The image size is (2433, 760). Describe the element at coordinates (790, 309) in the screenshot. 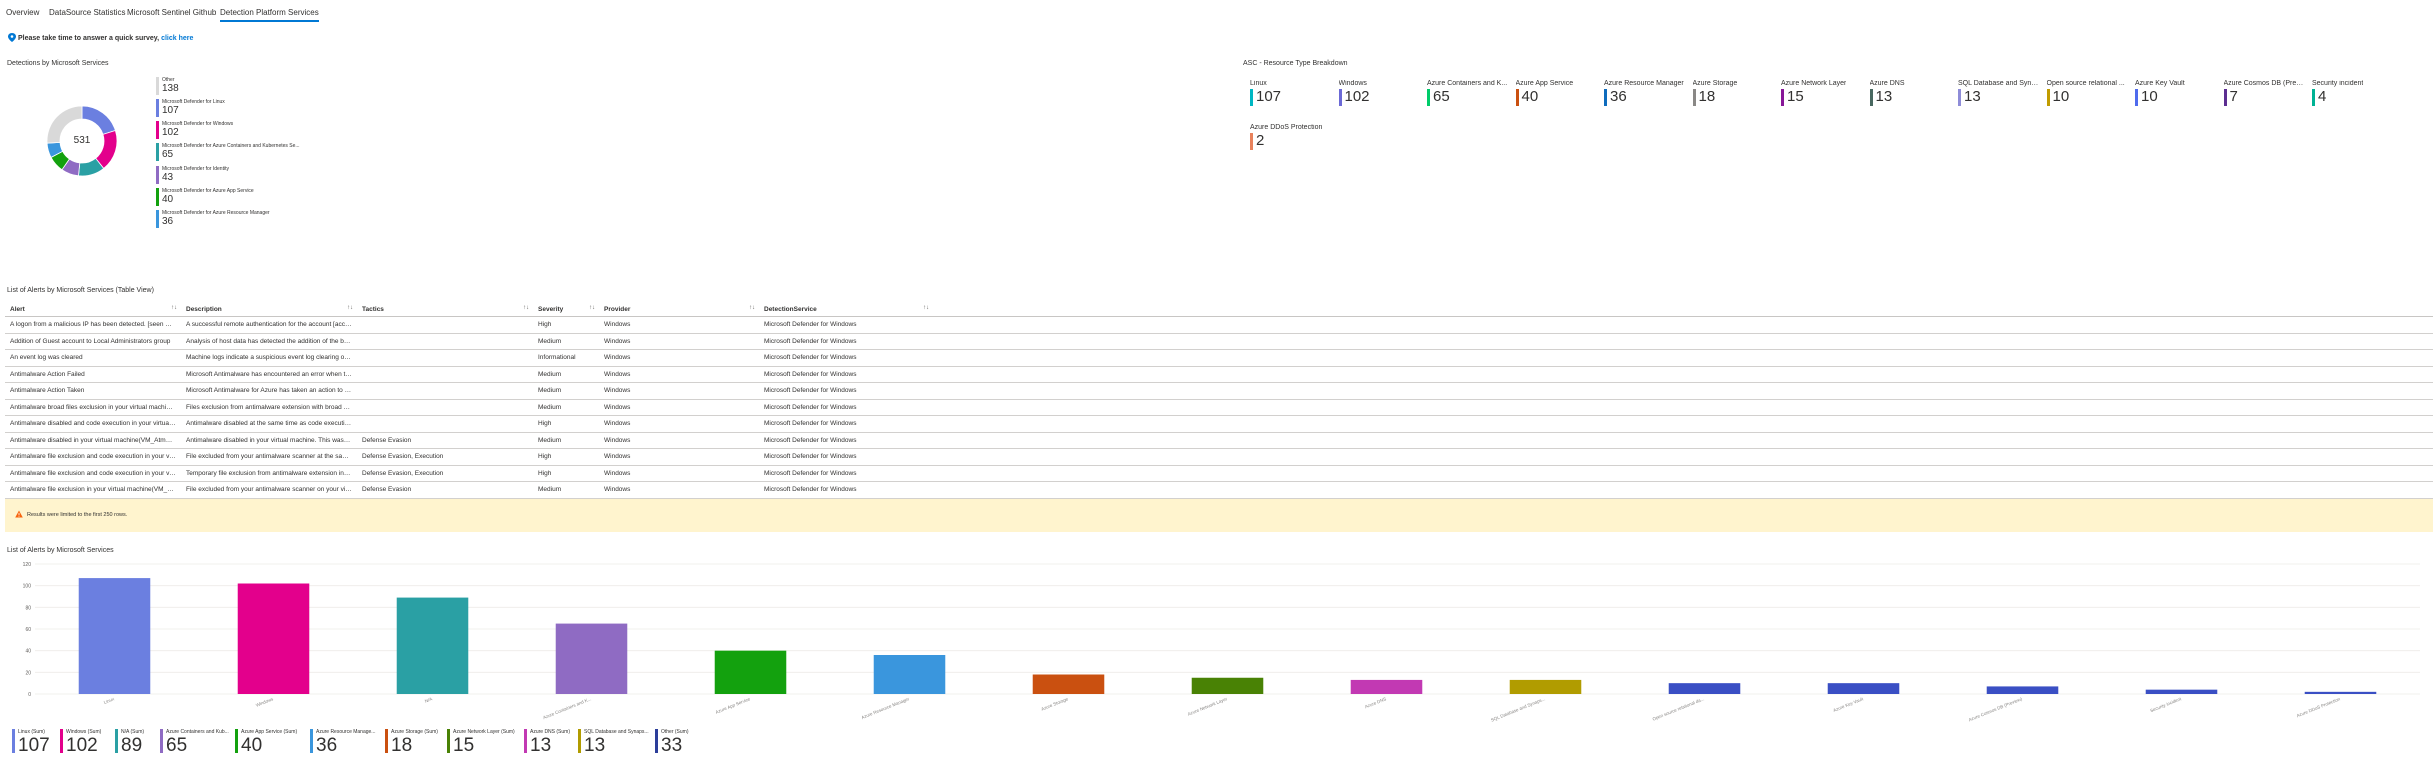

I see `column-label: DetectionService` at that location.